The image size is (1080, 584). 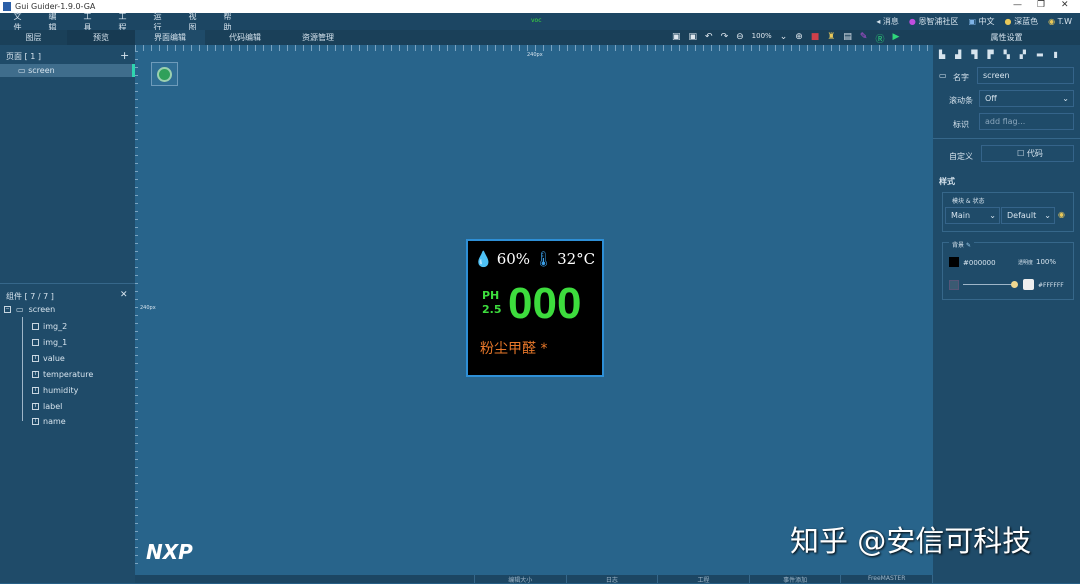 What do you see at coordinates (934, 21) in the screenshot?
I see `community-button: ● 恩智浦社区` at bounding box center [934, 21].